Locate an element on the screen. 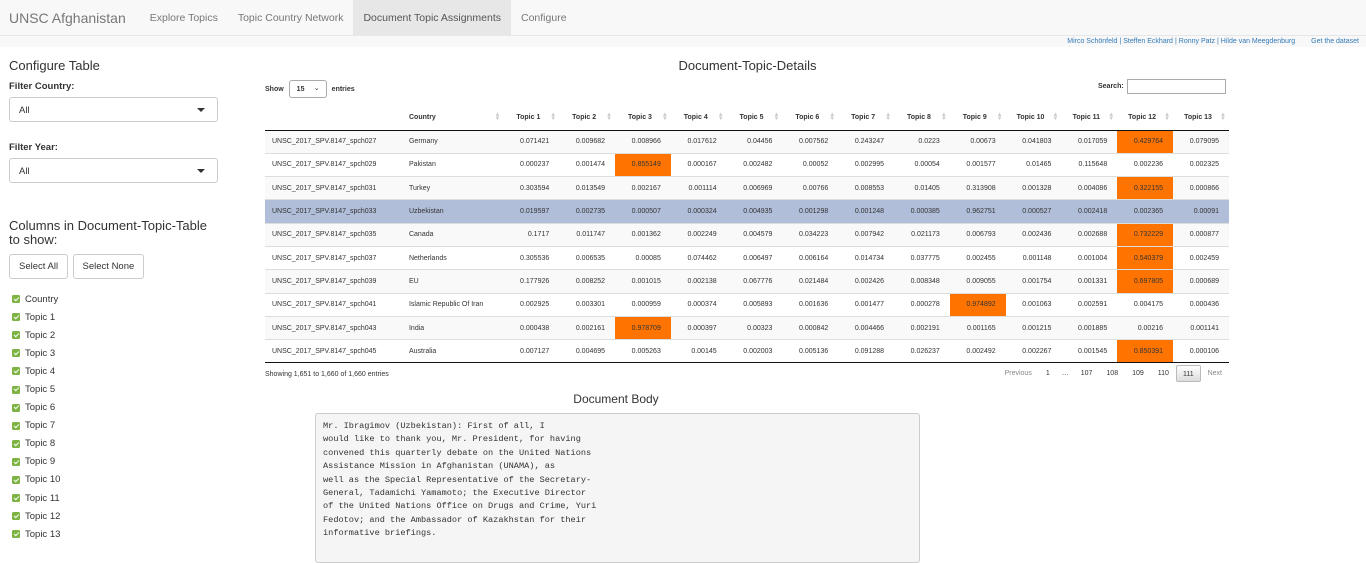  filter-country-select: All is located at coordinates (113, 109).